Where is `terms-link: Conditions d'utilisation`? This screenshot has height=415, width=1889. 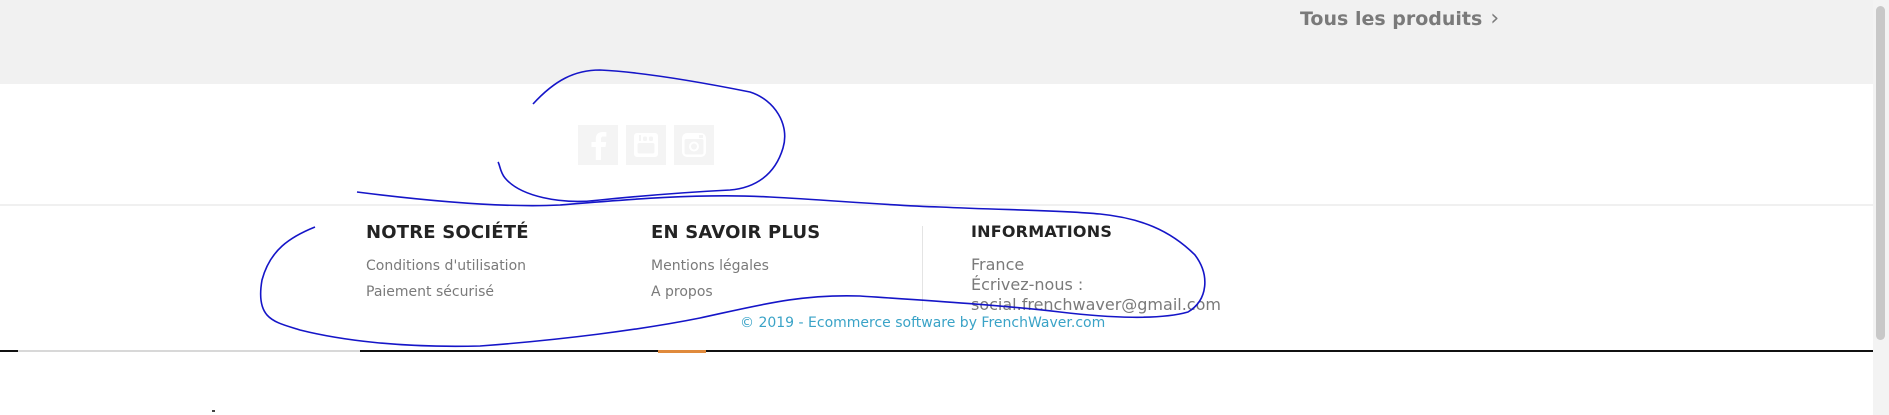
terms-link: Conditions d'utilisation is located at coordinates (447, 266).